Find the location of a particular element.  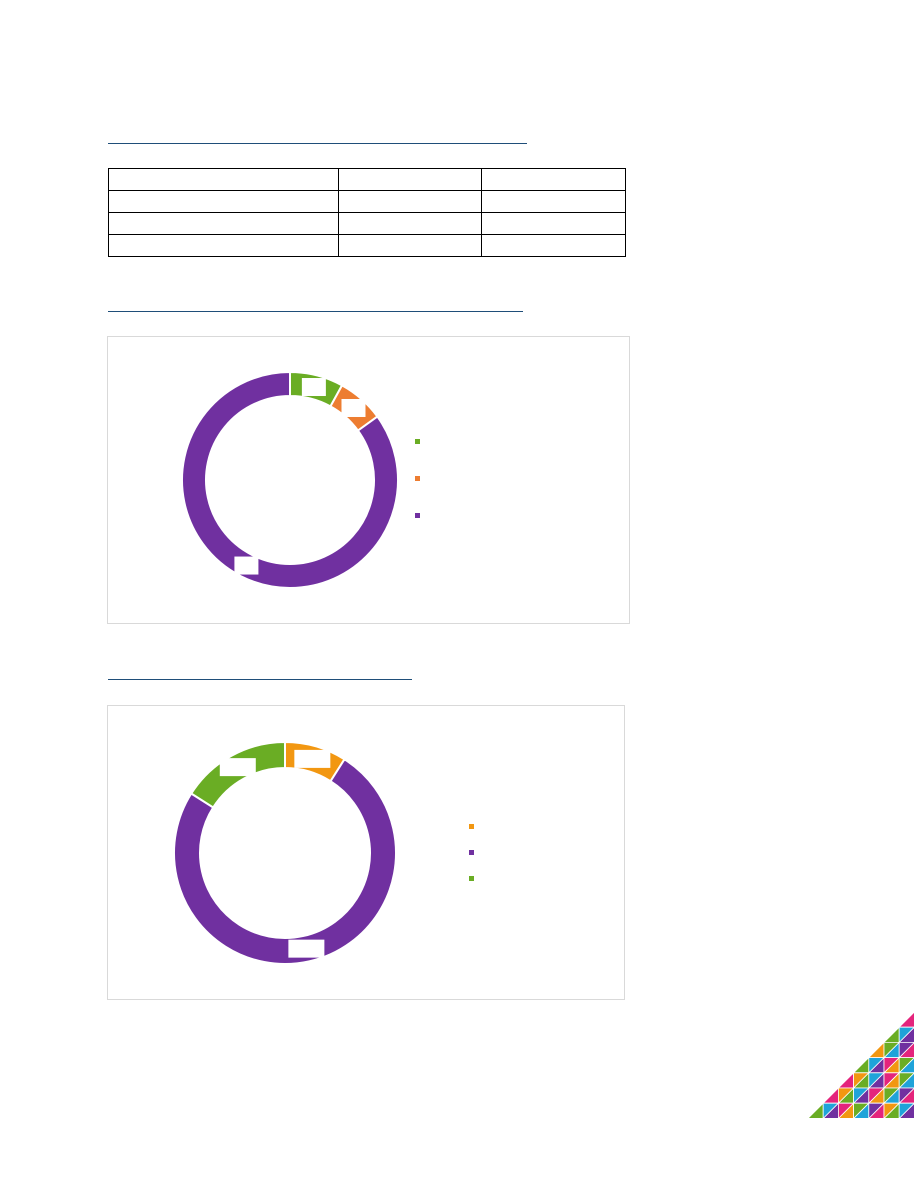

donut-chart-1-canvas is located at coordinates (300, 479).